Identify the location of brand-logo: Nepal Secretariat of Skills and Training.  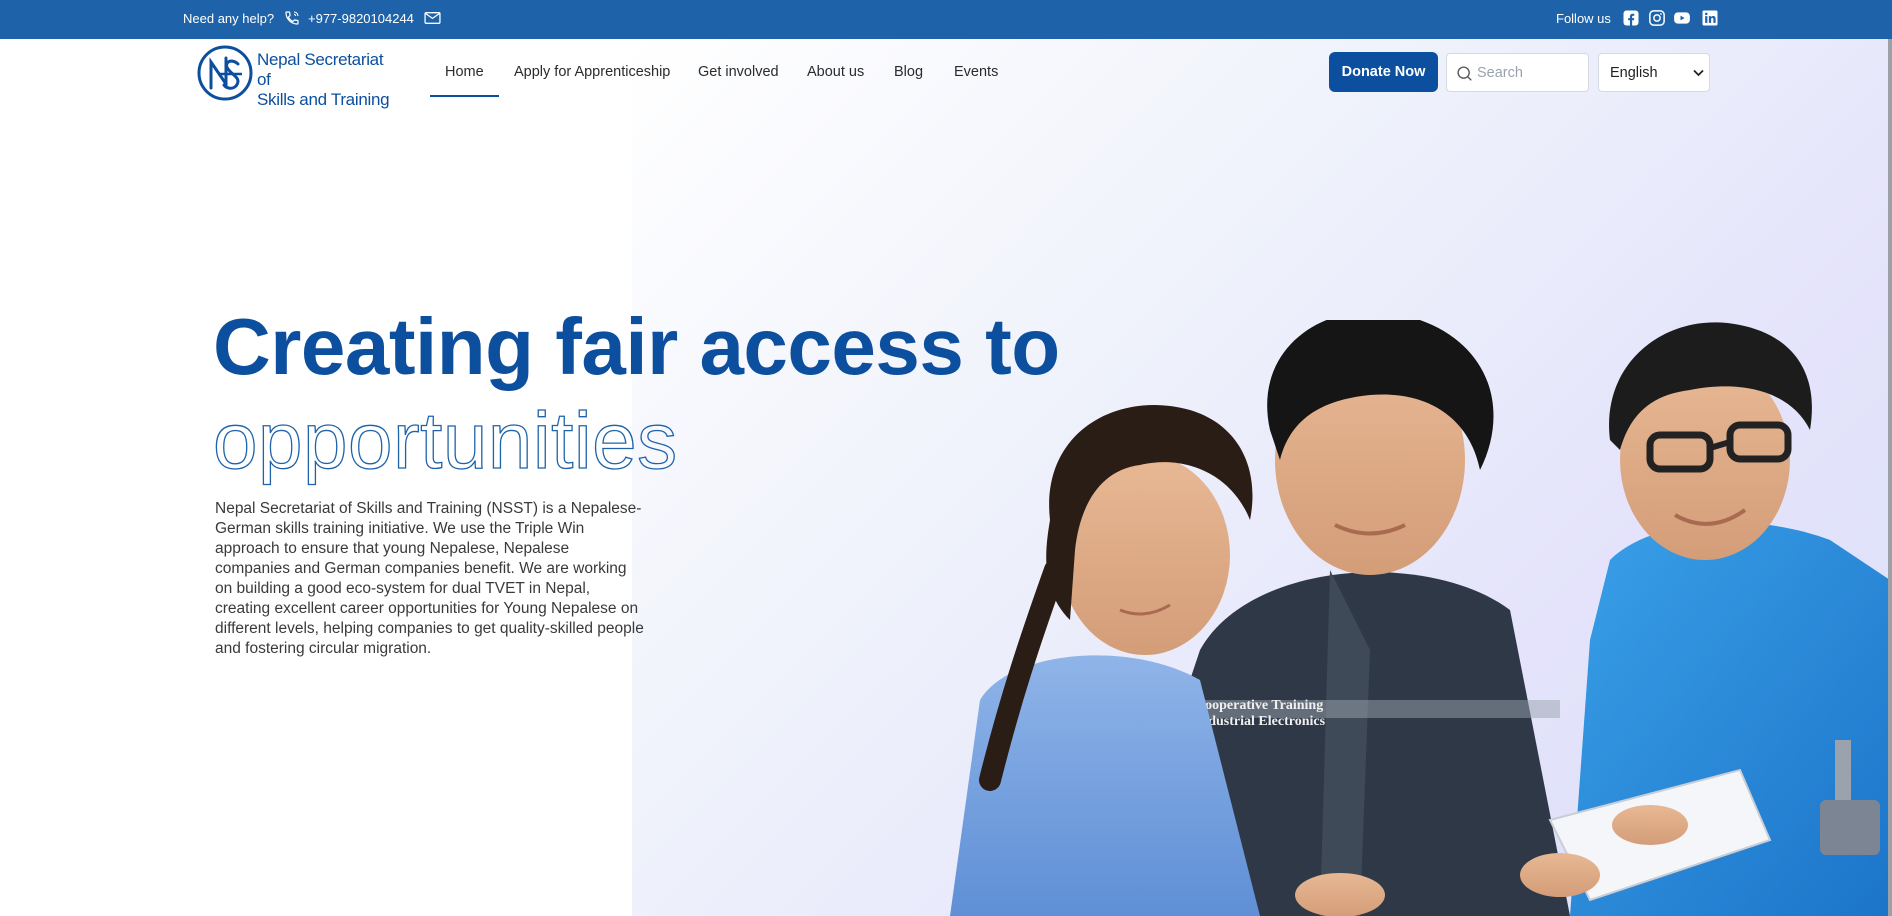
(296, 76).